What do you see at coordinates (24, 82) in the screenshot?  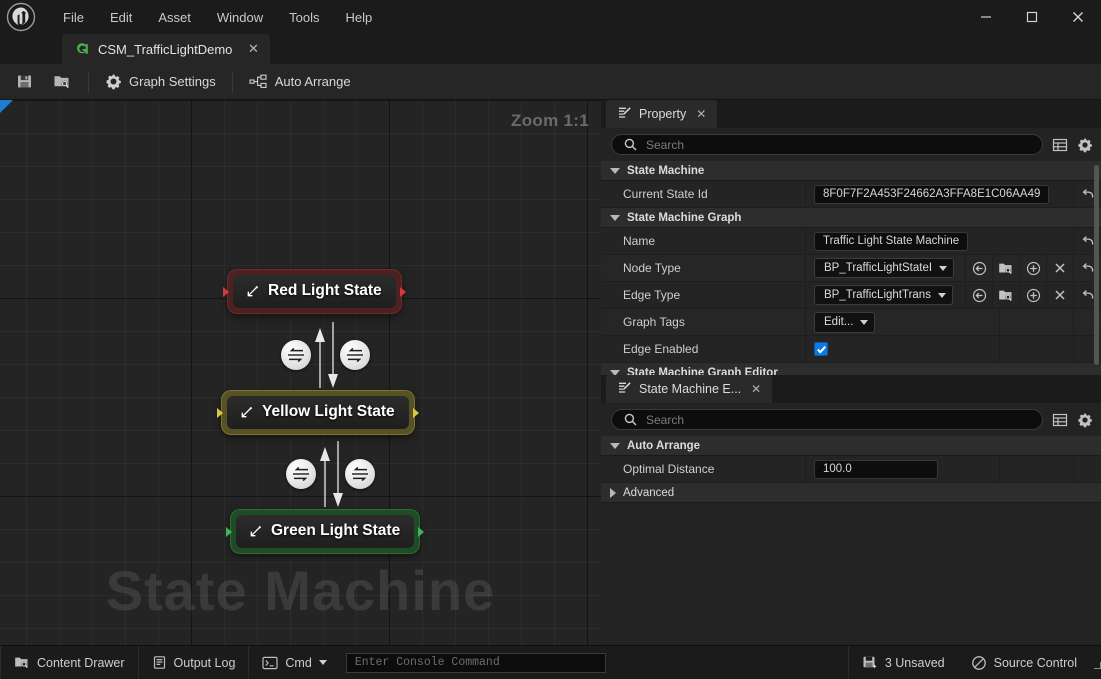 I see `save-button` at bounding box center [24, 82].